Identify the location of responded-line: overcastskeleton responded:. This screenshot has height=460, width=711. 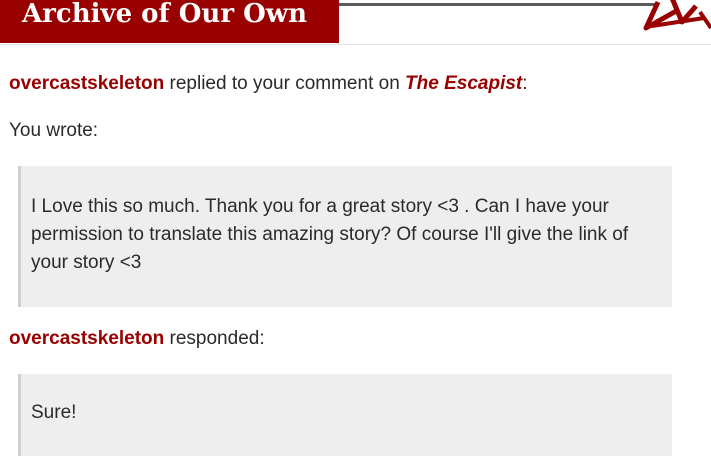
(137, 339).